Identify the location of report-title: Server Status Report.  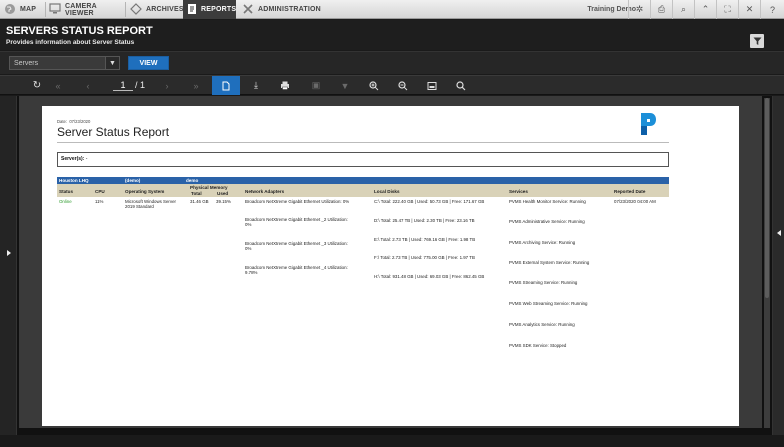
(113, 132).